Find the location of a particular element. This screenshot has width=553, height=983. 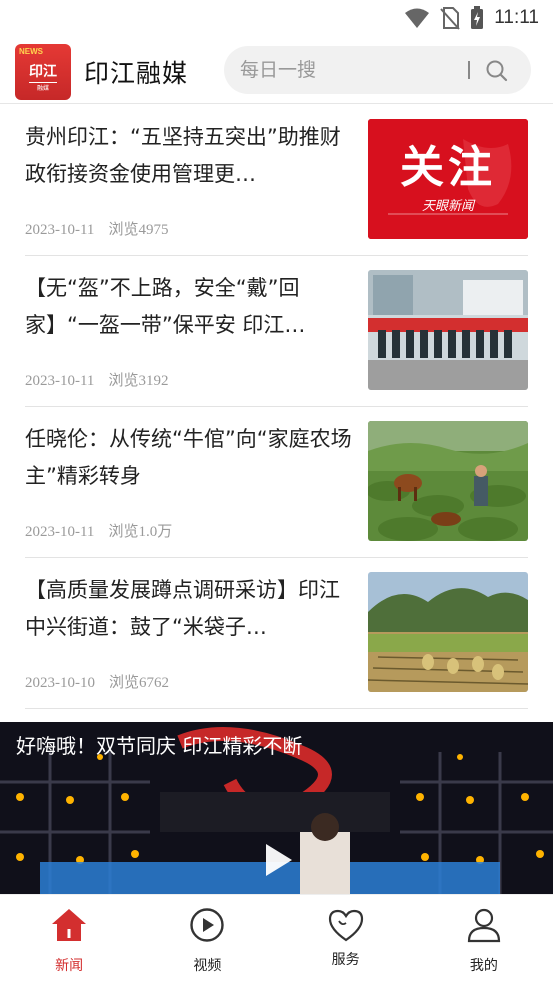

play-circle-icon is located at coordinates (207, 925).